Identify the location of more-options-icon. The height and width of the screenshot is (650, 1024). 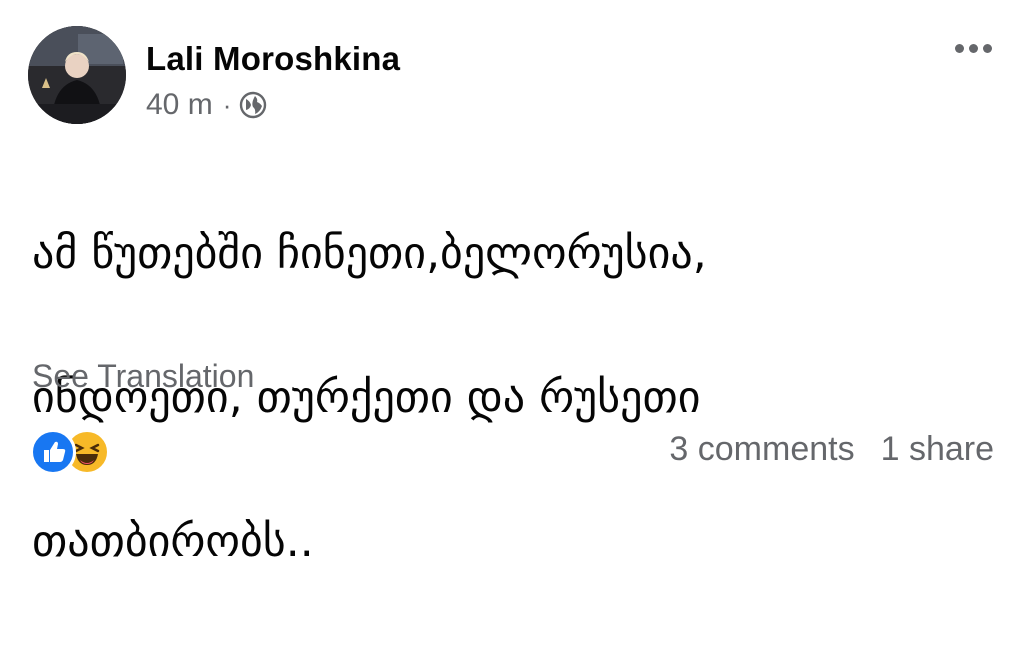
(973, 48).